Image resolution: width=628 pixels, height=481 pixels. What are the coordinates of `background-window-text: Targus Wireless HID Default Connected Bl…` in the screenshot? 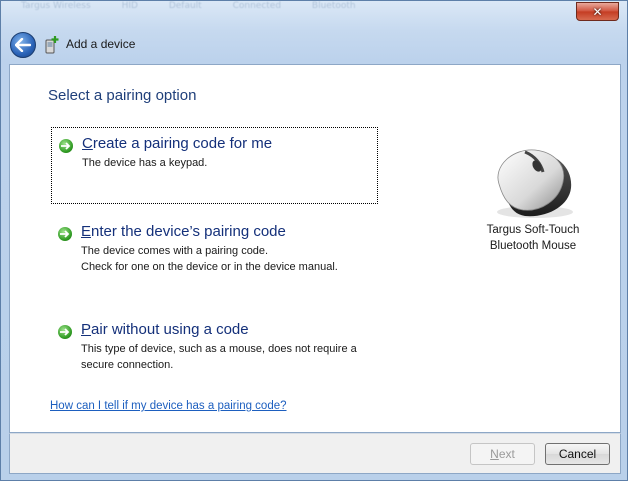 It's located at (188, 6).